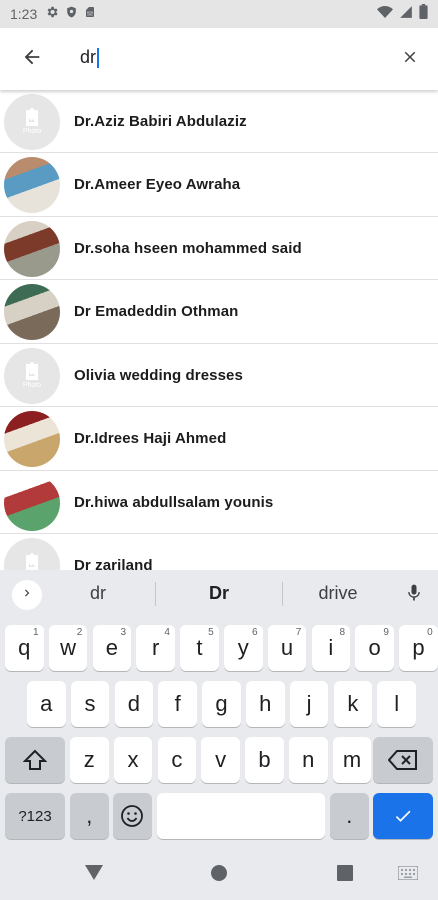  I want to click on search-input: dr, so click(223, 59).